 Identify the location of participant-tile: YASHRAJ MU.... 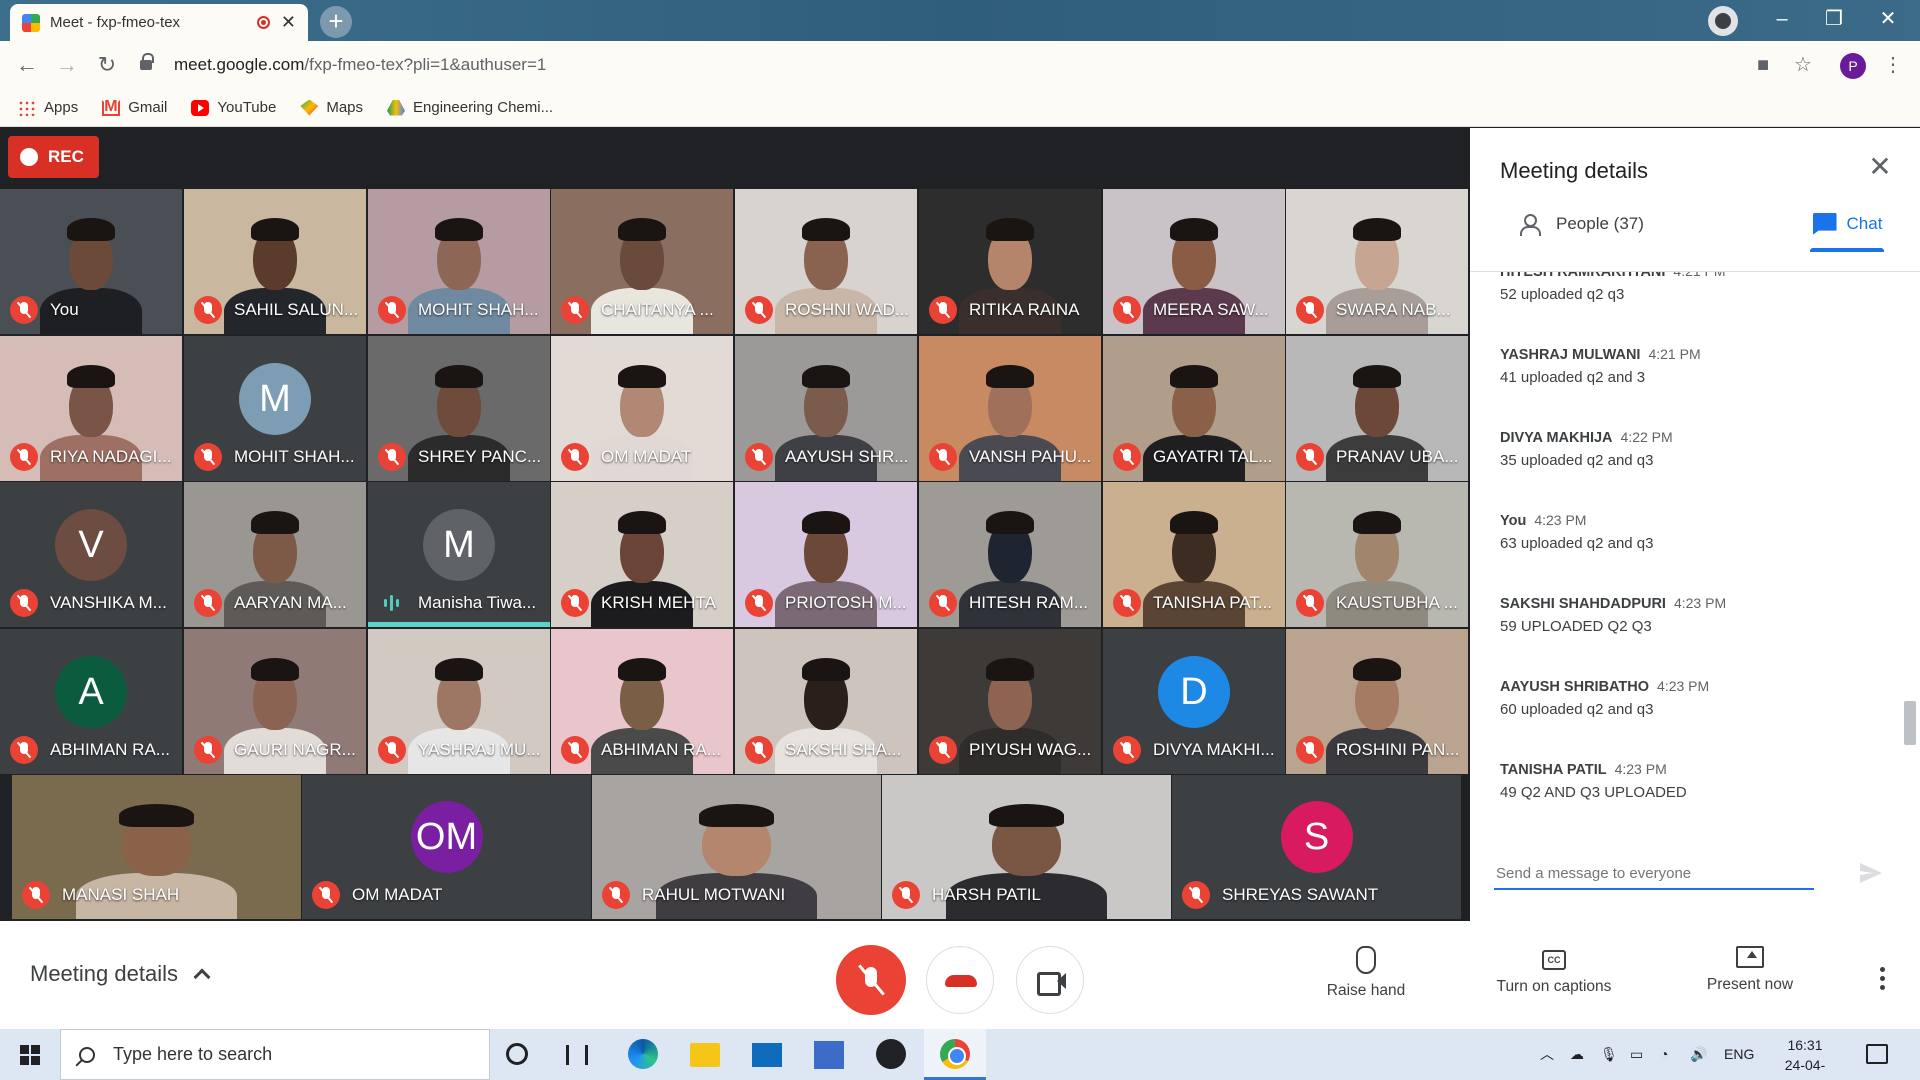
(459, 701).